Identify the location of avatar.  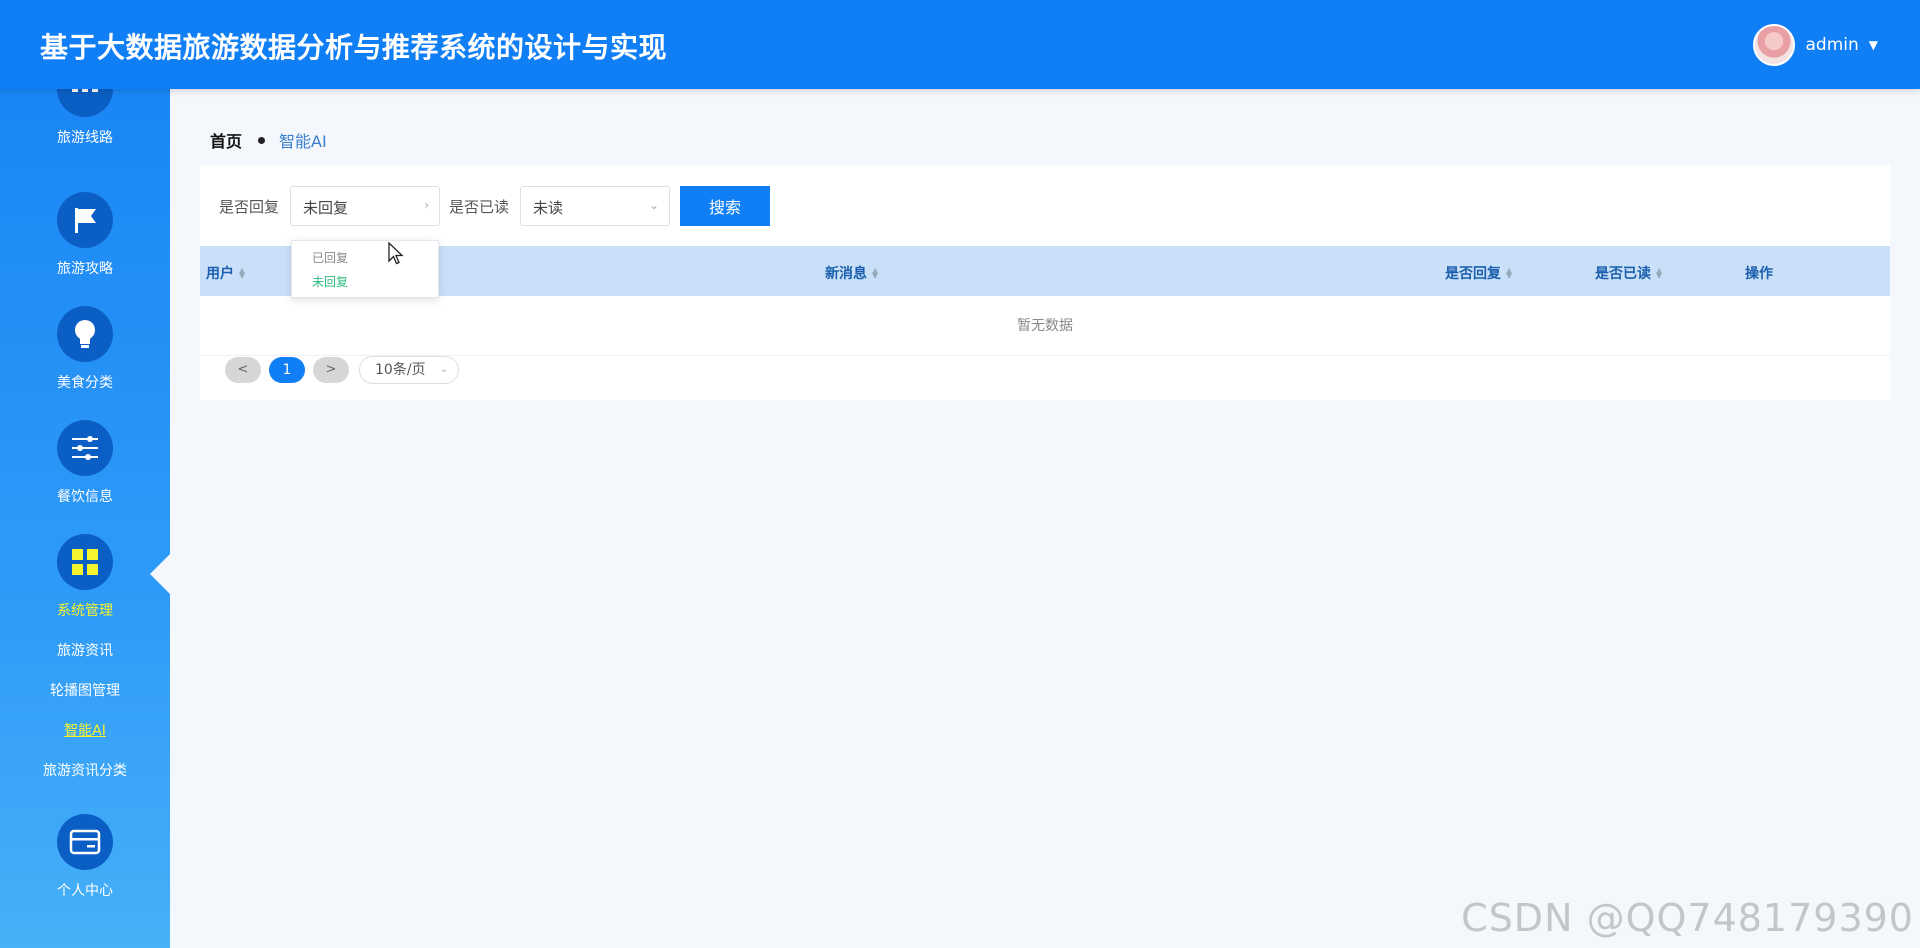
(1774, 45).